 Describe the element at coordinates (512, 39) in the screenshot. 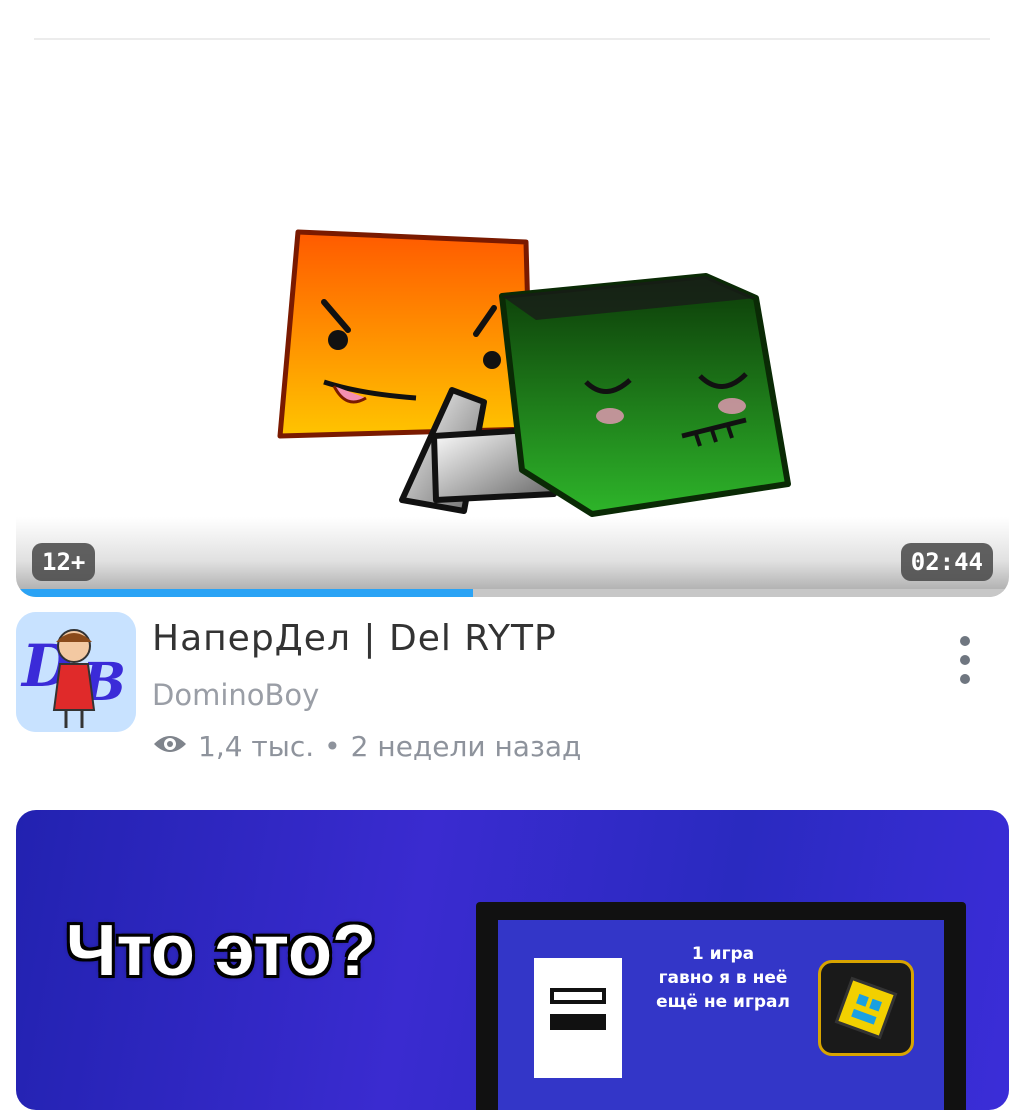

I see `top-divider` at that location.